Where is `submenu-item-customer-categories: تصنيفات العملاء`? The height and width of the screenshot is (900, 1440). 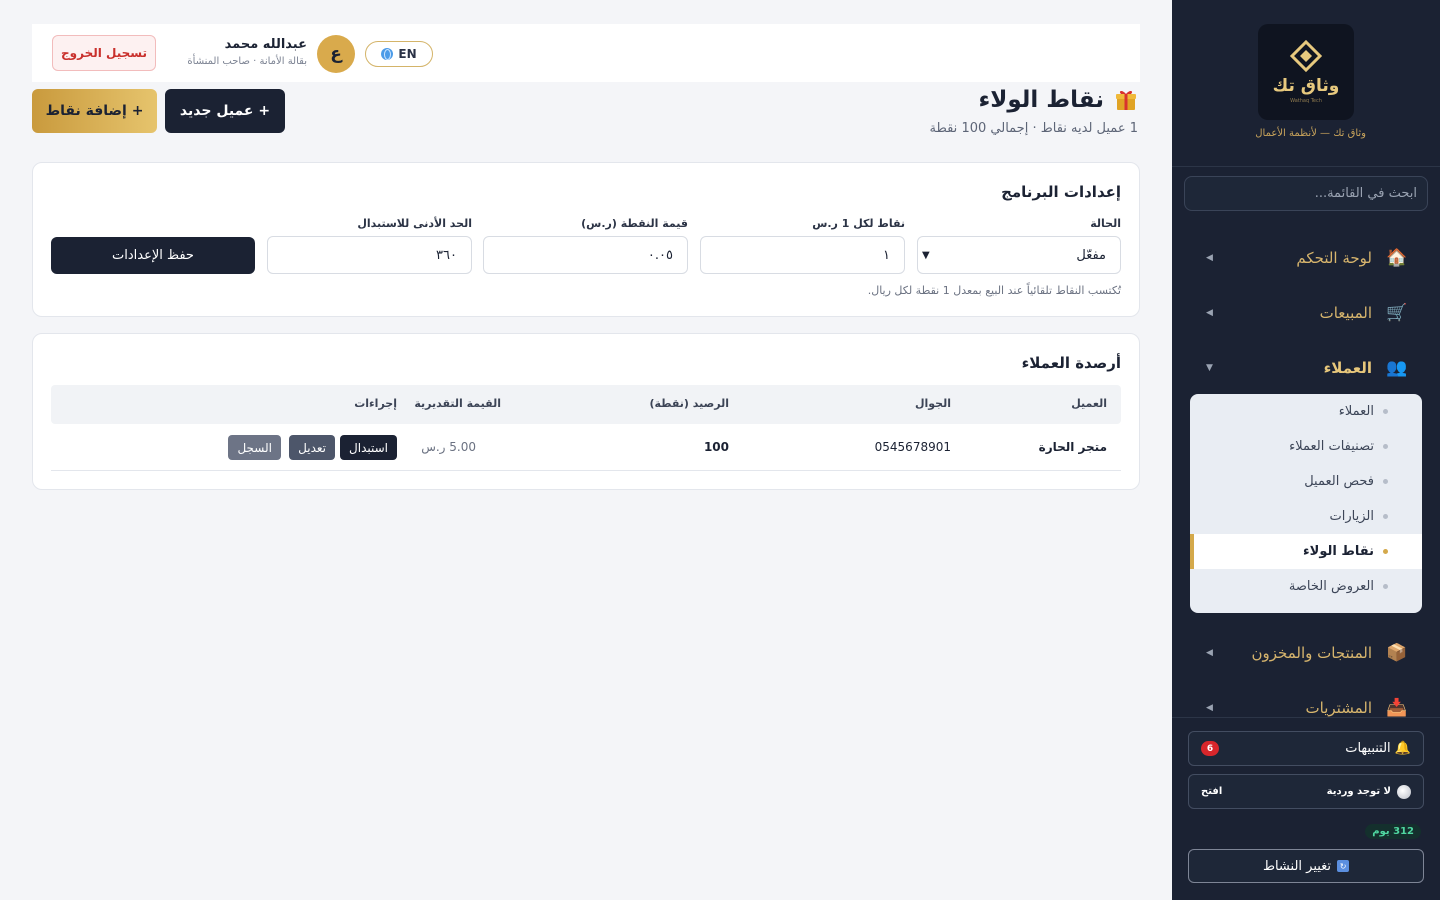
submenu-item-customer-categories: تصنيفات العملاء is located at coordinates (1306, 446).